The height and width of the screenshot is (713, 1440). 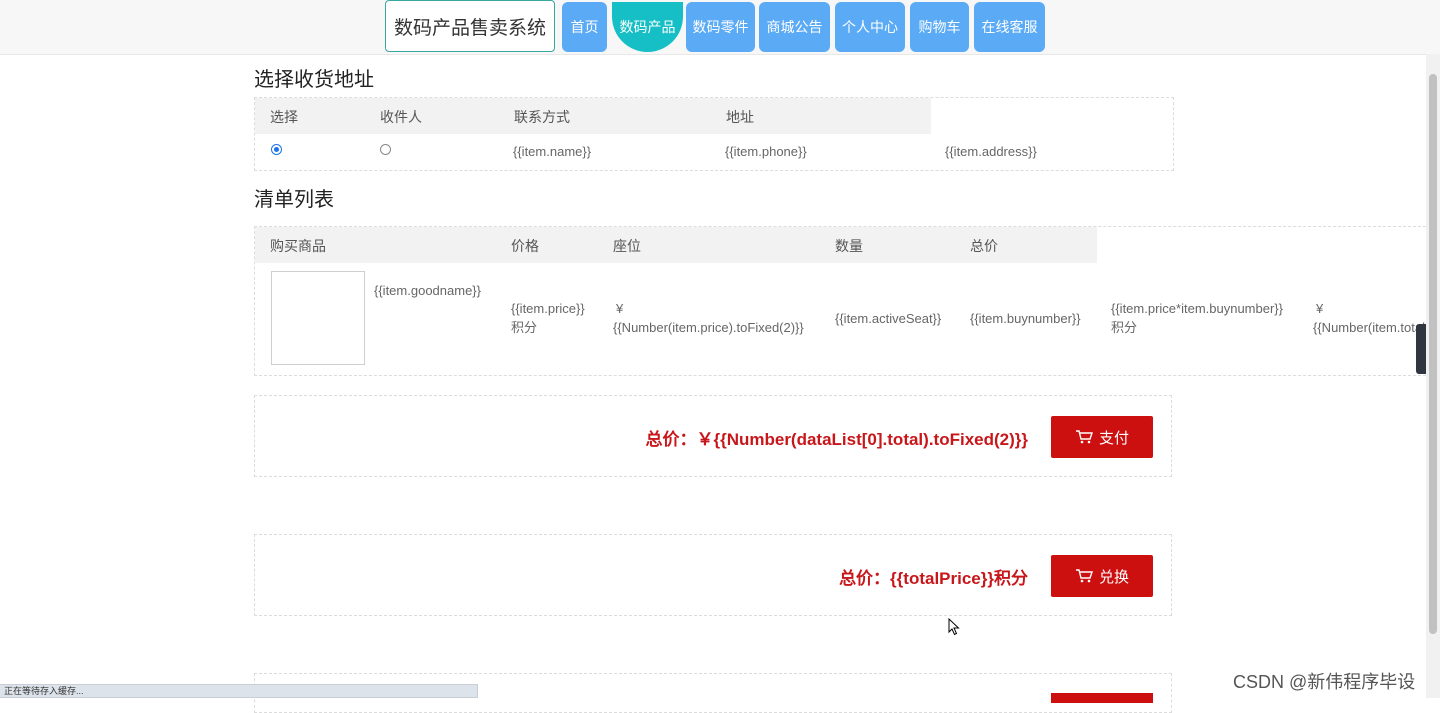 What do you see at coordinates (627, 246) in the screenshot?
I see `header-seat: 座位` at bounding box center [627, 246].